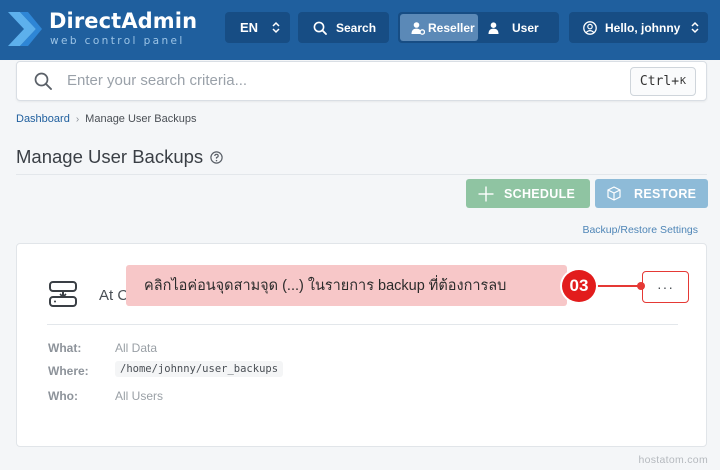 Image resolution: width=720 pixels, height=470 pixels. Describe the element at coordinates (68, 371) in the screenshot. I see `detail-label-where: Where:` at that location.